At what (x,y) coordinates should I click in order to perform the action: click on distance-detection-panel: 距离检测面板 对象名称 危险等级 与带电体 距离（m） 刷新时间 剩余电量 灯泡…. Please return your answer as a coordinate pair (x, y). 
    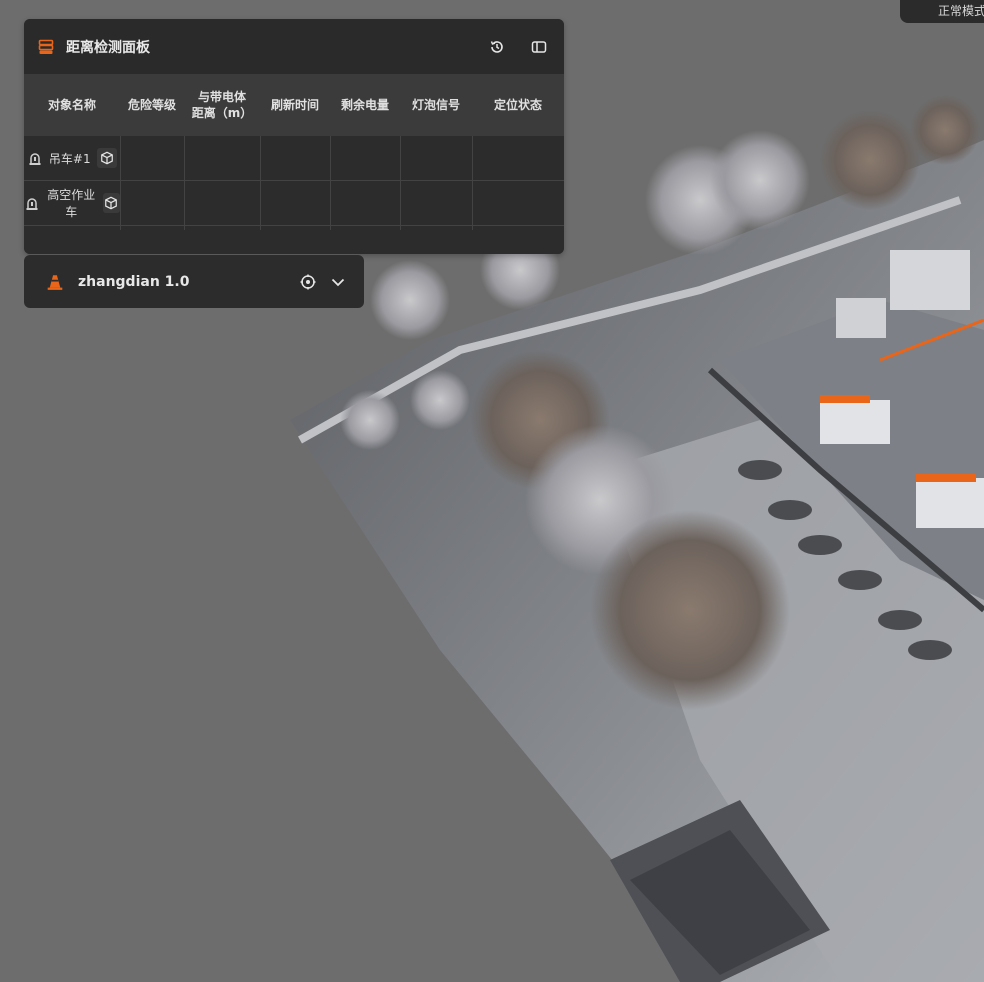
    Looking at the image, I should click on (294, 136).